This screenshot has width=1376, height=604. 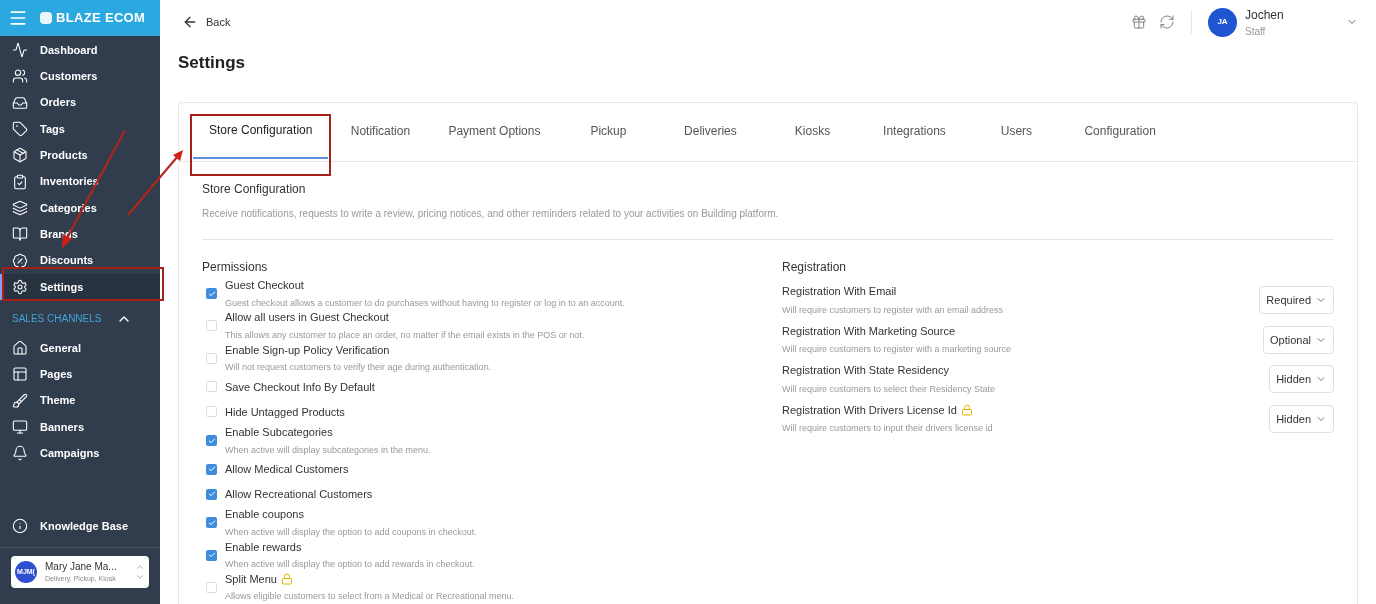 I want to click on tab: Kiosks, so click(x=812, y=131).